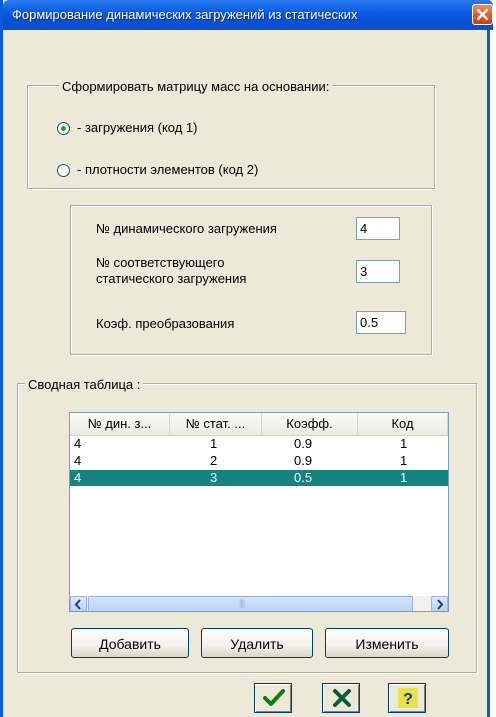  I want to click on close-icon, so click(482, 14).